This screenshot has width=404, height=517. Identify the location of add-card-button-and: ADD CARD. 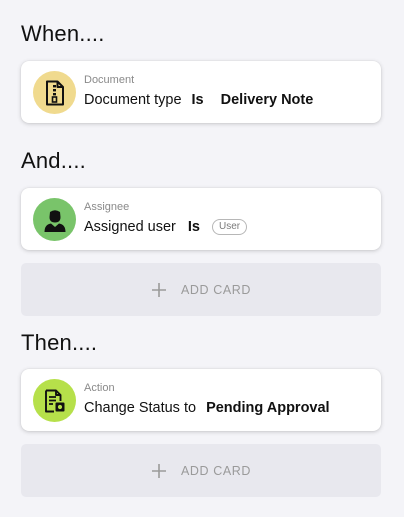
(201, 289).